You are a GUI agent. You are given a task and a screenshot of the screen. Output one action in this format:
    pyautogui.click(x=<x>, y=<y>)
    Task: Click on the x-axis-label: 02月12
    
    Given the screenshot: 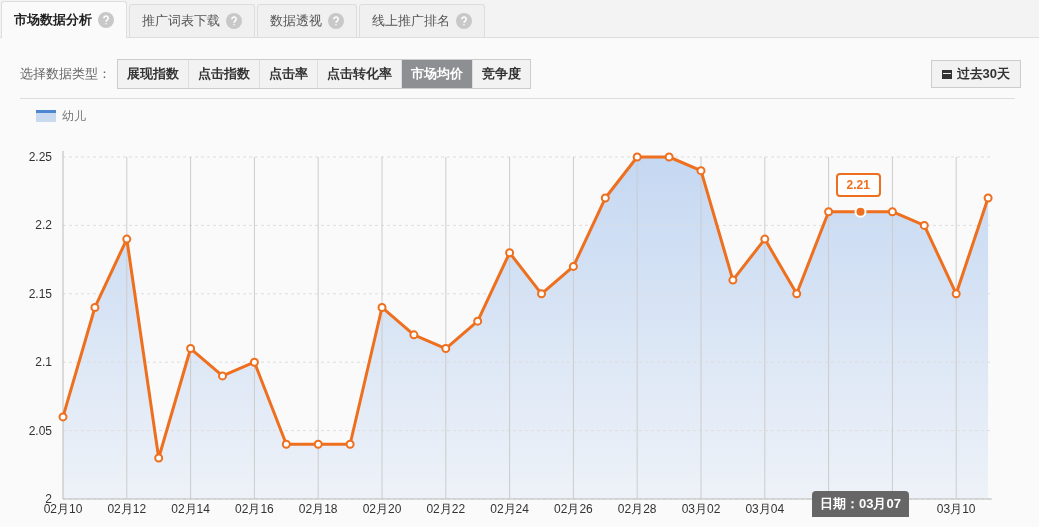 What is the action you would take?
    pyautogui.click(x=127, y=509)
    